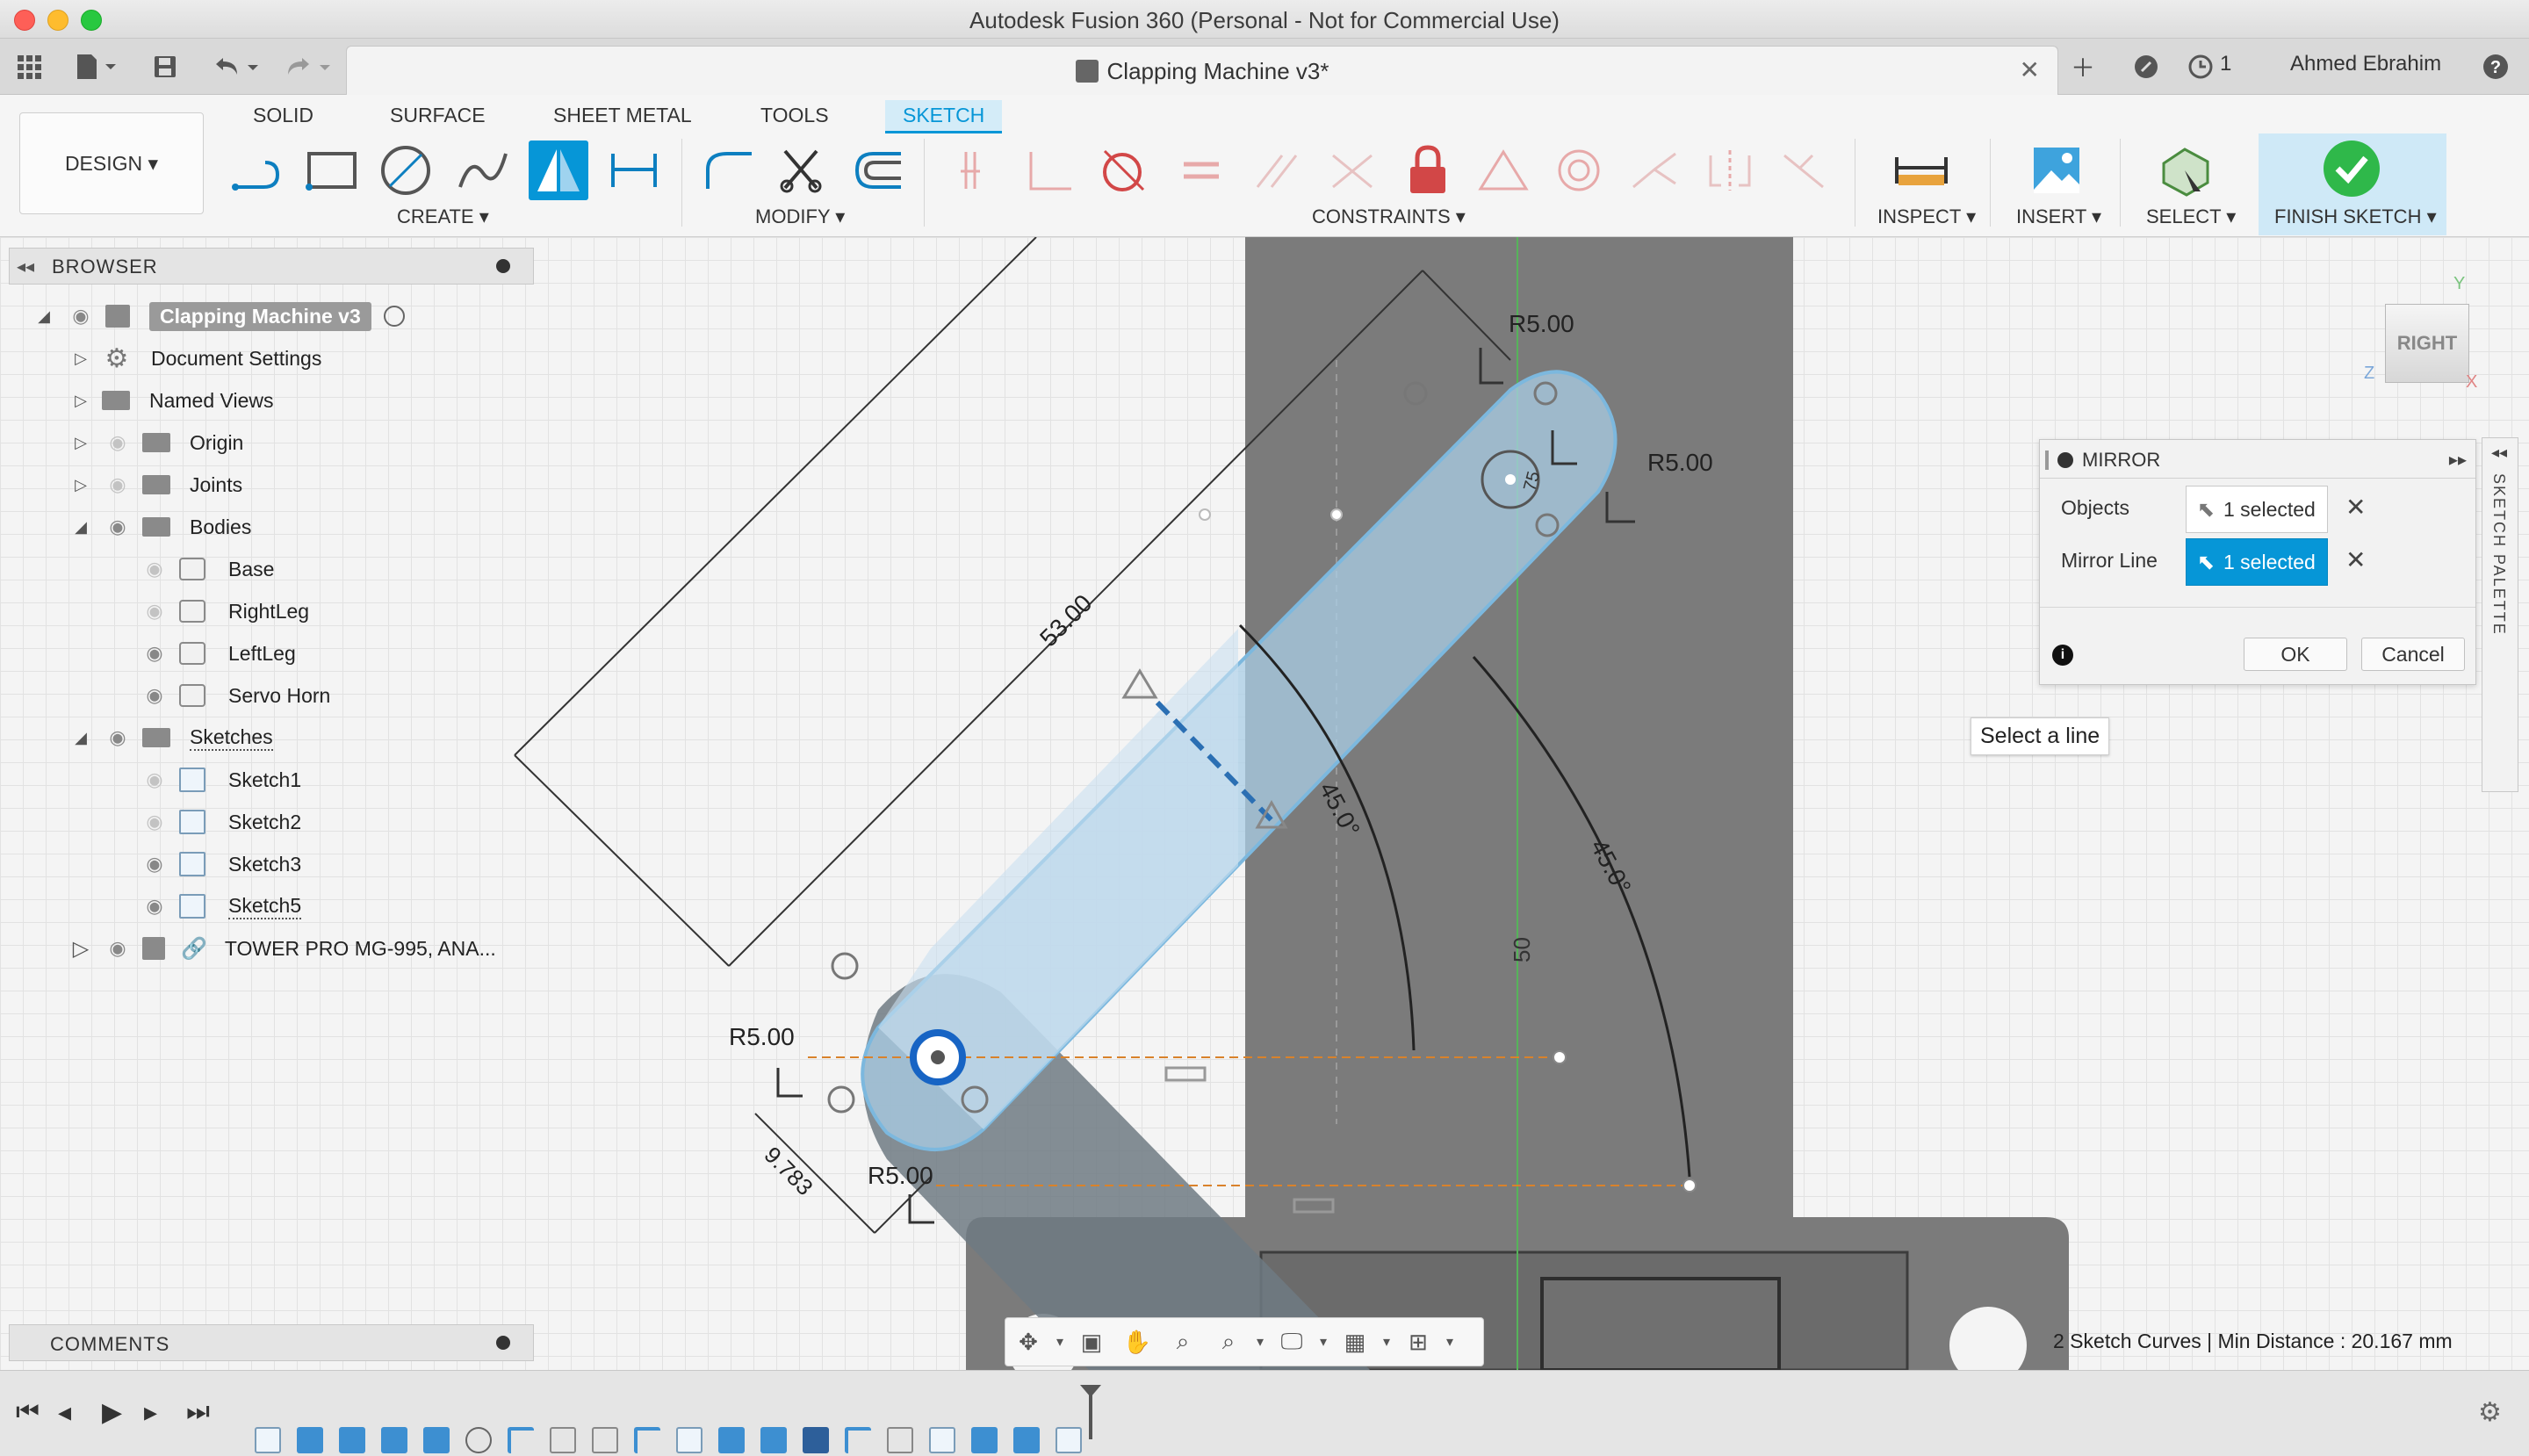 Image resolution: width=2529 pixels, height=1456 pixels. I want to click on trim-tool-icon, so click(803, 170).